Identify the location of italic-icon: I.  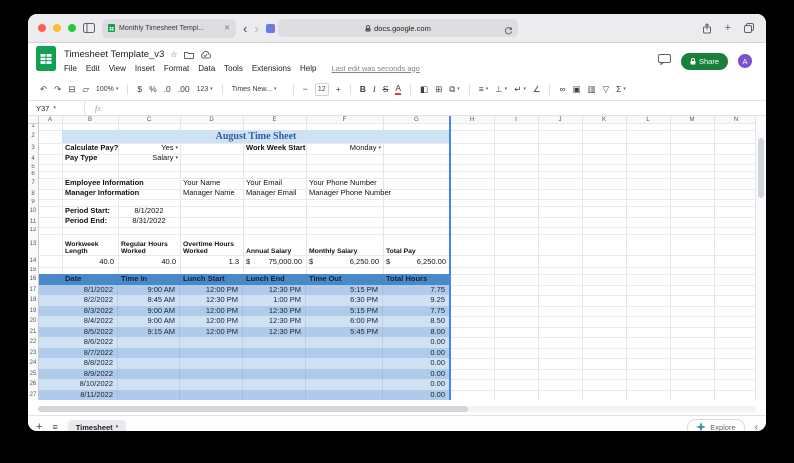
(374, 89).